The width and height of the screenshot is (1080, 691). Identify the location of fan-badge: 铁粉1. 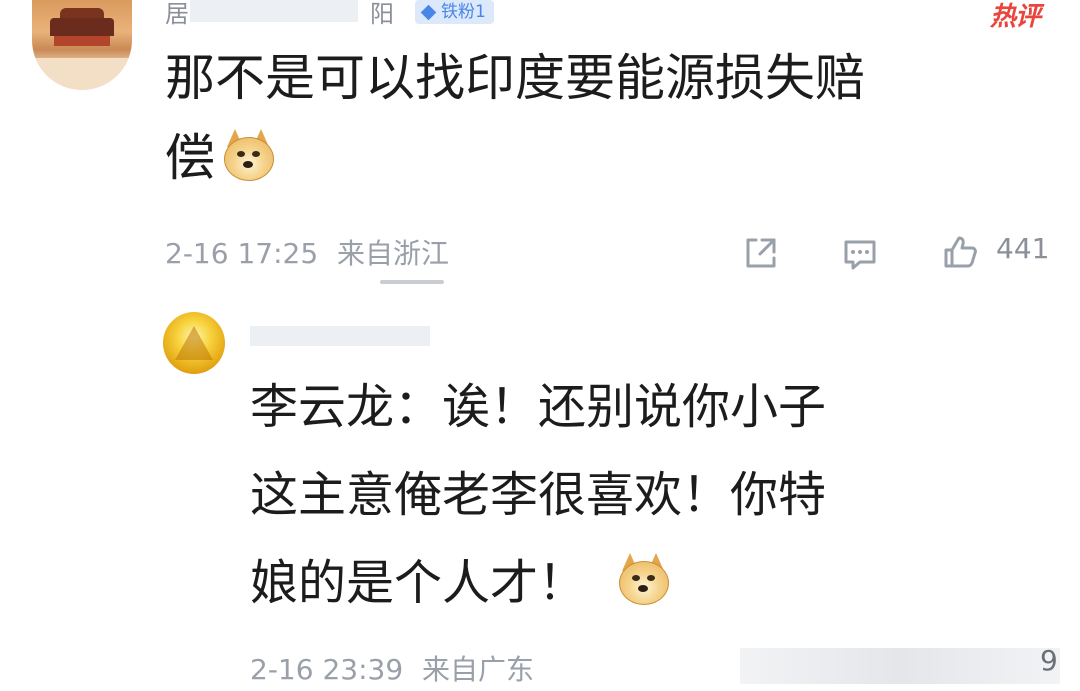
(454, 12).